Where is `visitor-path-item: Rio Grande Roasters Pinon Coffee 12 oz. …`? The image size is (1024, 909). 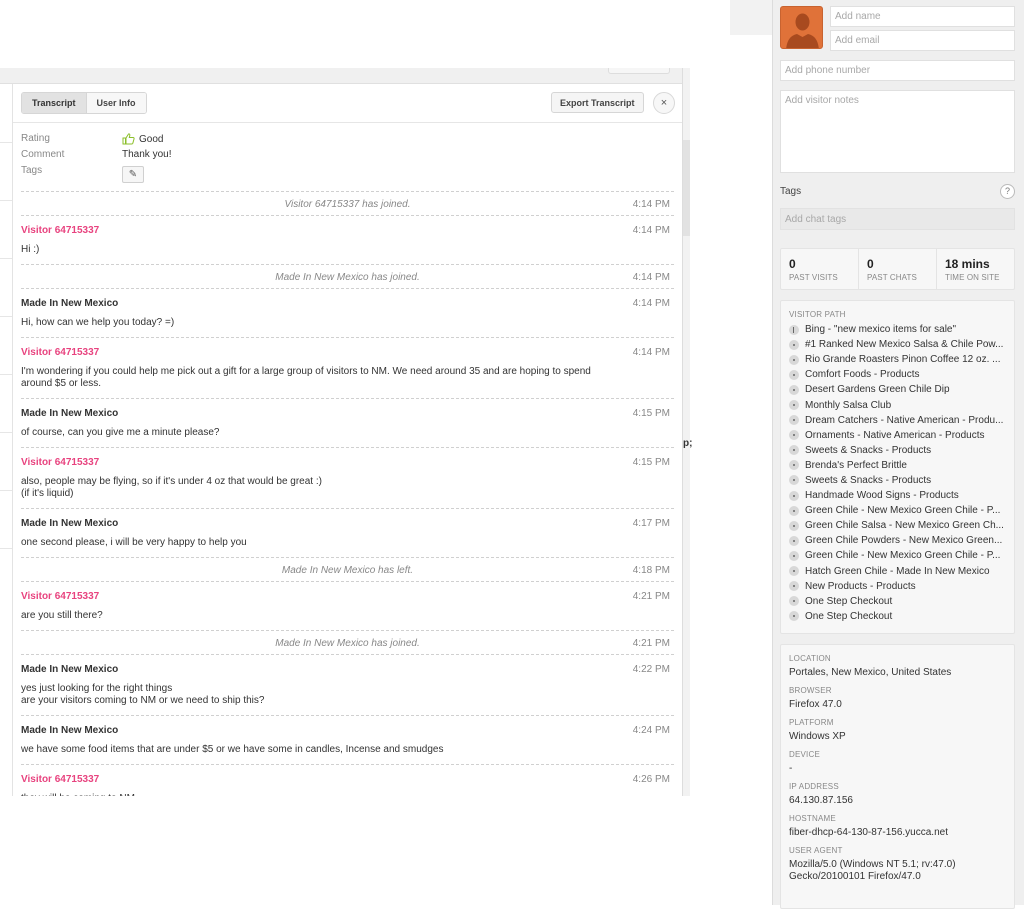 visitor-path-item: Rio Grande Roasters Pinon Coffee 12 oz. … is located at coordinates (897, 359).